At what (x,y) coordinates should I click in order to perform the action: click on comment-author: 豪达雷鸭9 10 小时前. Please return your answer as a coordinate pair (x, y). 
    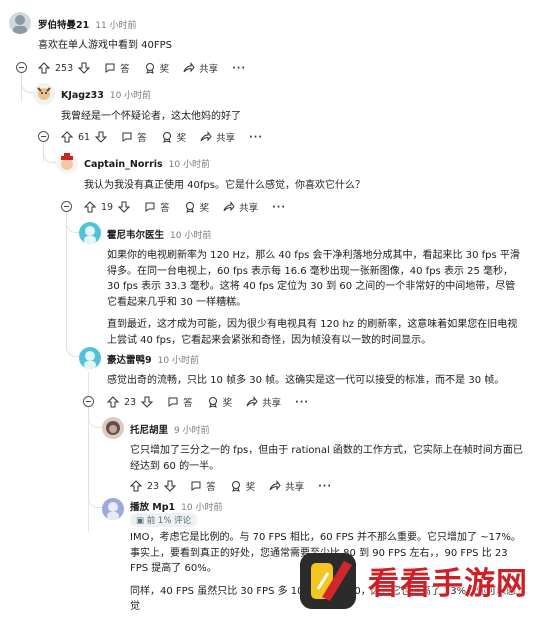
    Looking at the image, I should click on (153, 359).